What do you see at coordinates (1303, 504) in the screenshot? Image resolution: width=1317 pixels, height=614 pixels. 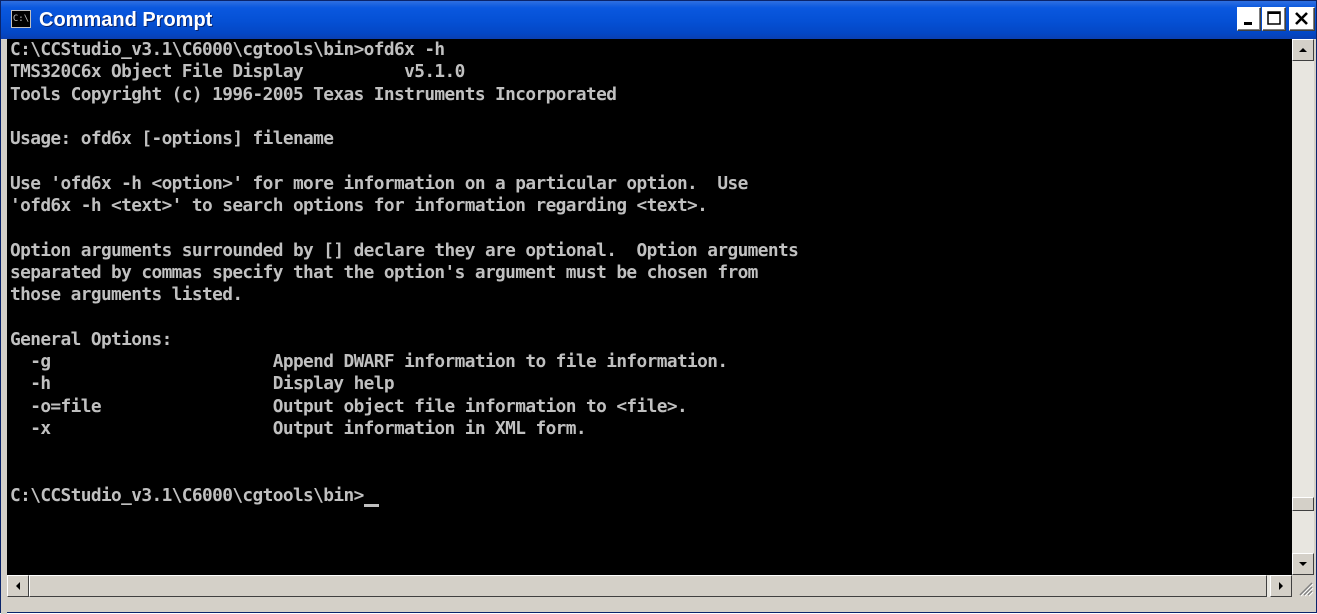 I see `vertical-scroll-thumb` at bounding box center [1303, 504].